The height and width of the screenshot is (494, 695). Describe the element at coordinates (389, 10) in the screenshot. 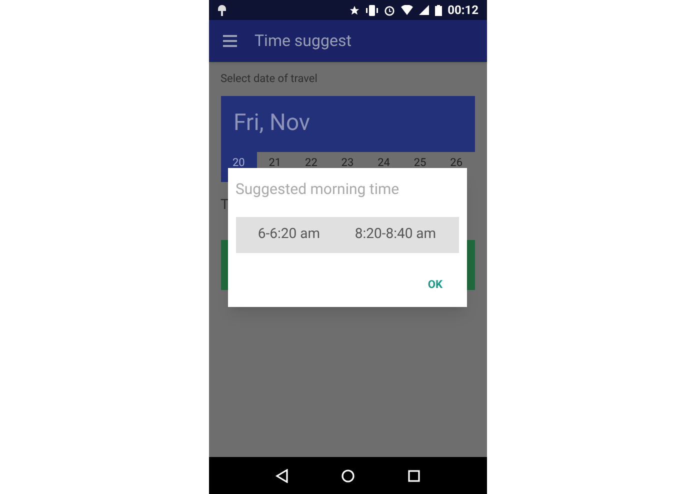

I see `alarm-icon` at that location.